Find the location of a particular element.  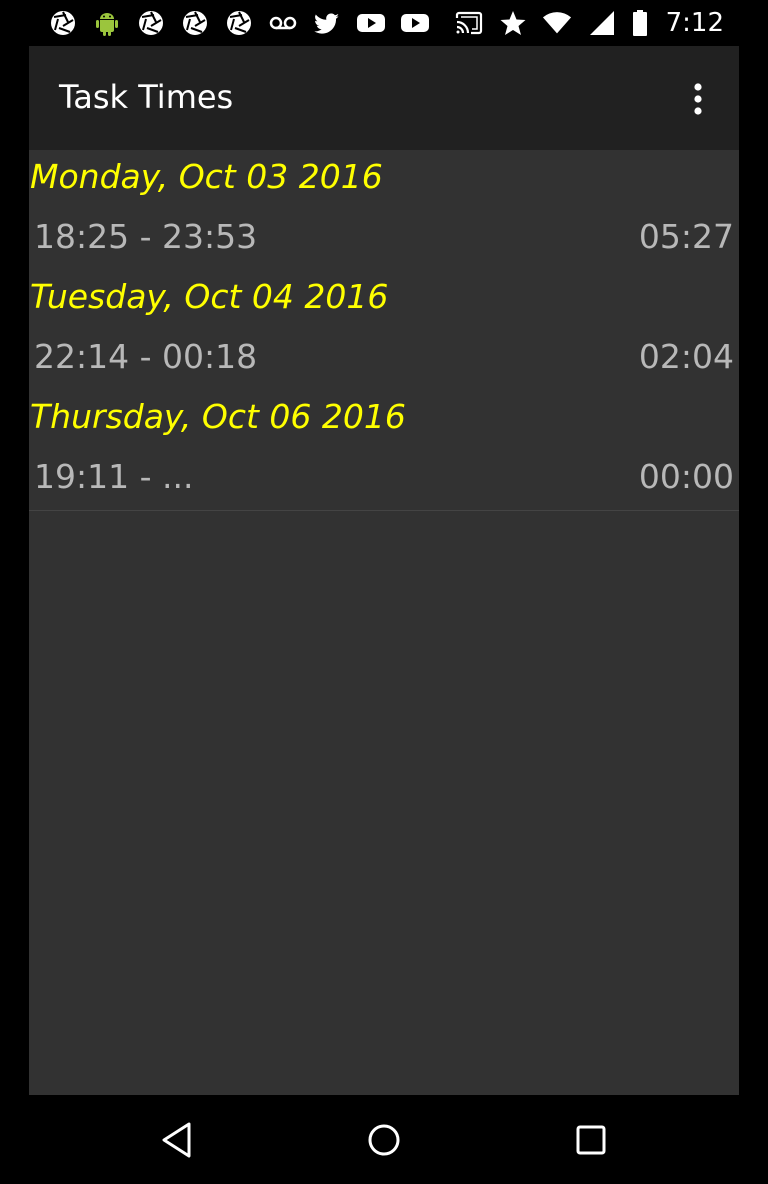

signal-icon is located at coordinates (601, 23).